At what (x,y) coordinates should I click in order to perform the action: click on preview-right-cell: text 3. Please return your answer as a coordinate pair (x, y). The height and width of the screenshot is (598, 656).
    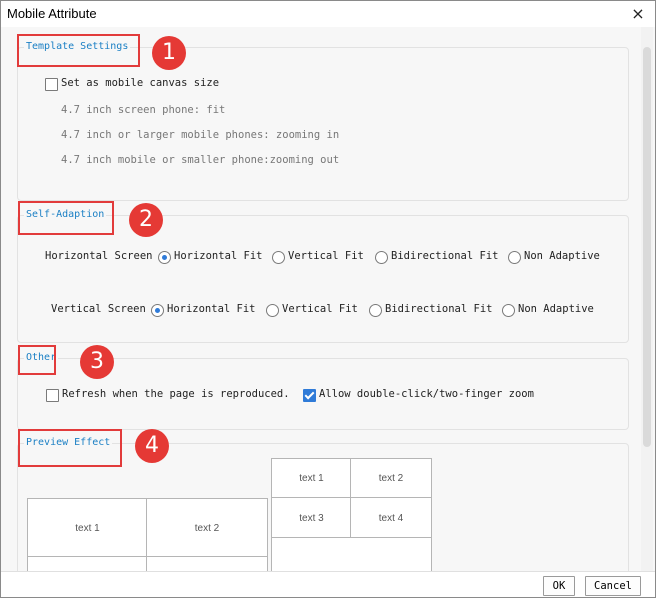
    Looking at the image, I should click on (311, 518).